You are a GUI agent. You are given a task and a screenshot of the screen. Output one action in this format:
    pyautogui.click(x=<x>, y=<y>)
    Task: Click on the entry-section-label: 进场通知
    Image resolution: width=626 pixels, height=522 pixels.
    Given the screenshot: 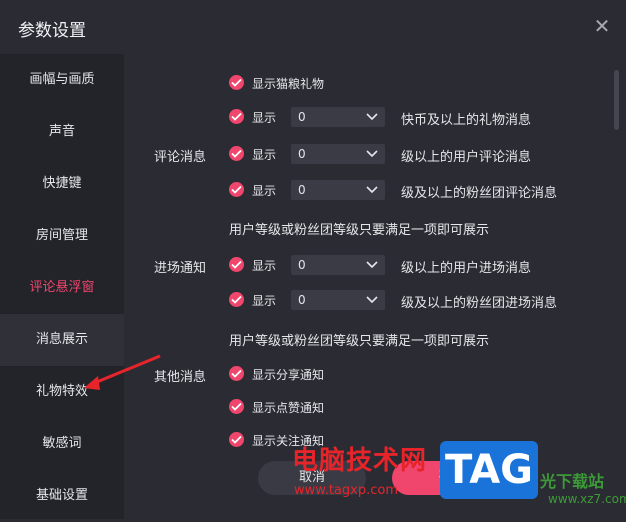 What is the action you would take?
    pyautogui.click(x=180, y=268)
    